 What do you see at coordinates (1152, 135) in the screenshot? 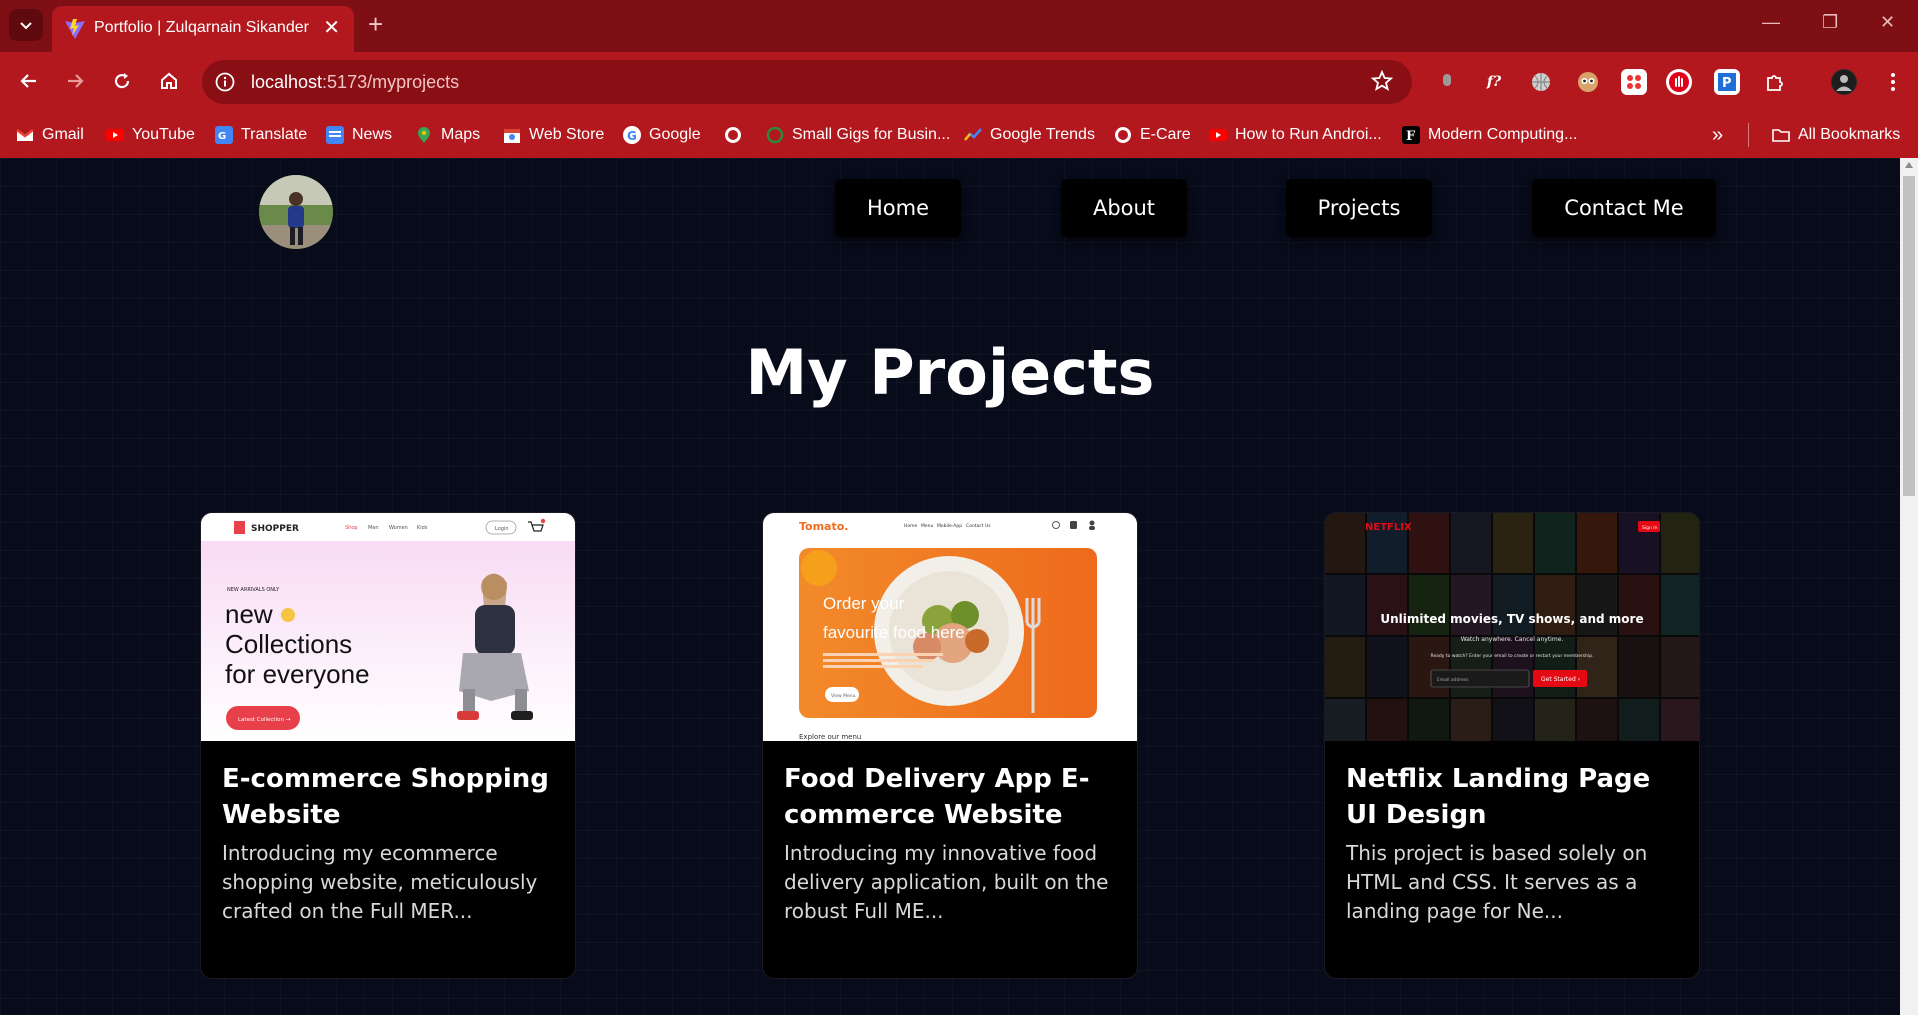
I see `bookmark-e-care: E-Care` at bounding box center [1152, 135].